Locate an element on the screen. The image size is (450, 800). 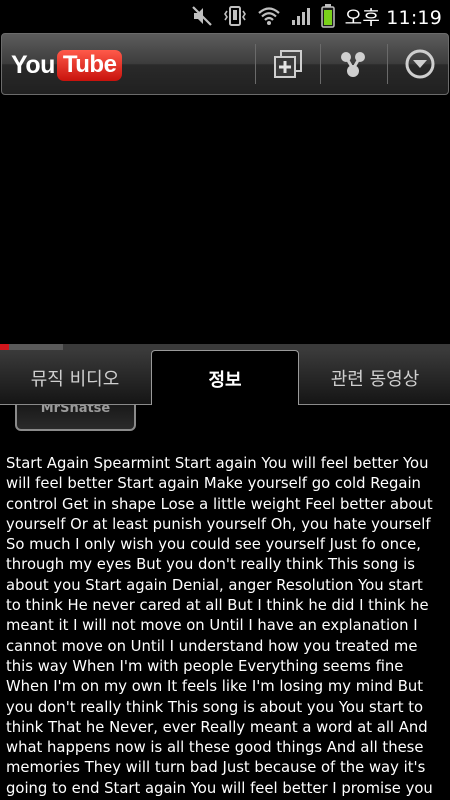
logo-you-text: You is located at coordinates (33, 64).